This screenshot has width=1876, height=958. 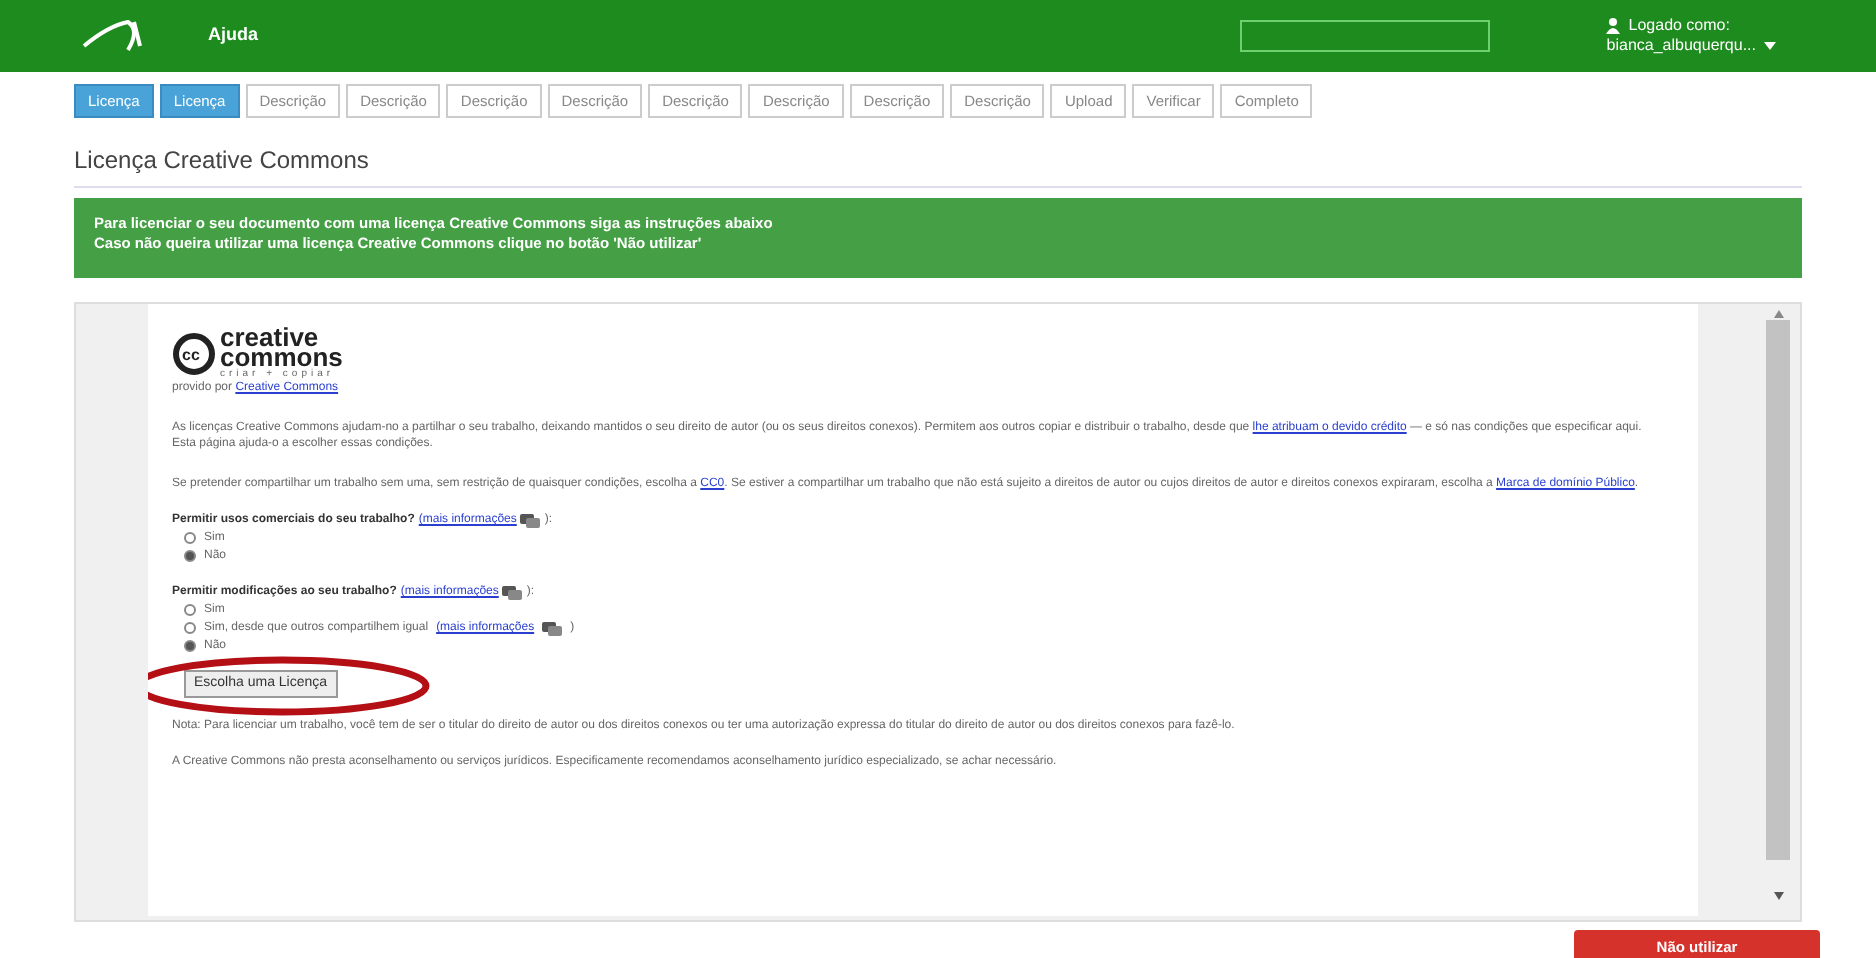 I want to click on logo-text: creative, so click(x=270, y=338).